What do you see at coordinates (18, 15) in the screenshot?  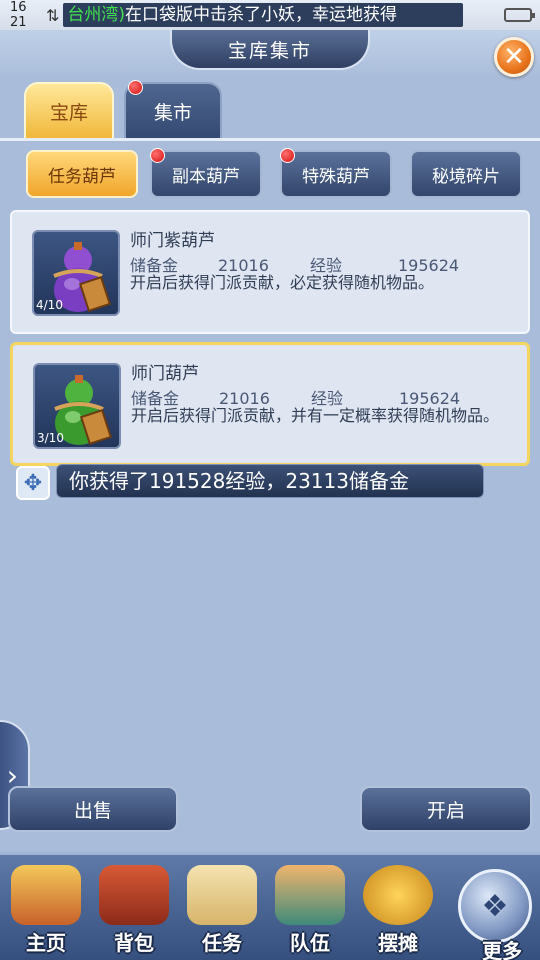 I see `clock: 16 21` at bounding box center [18, 15].